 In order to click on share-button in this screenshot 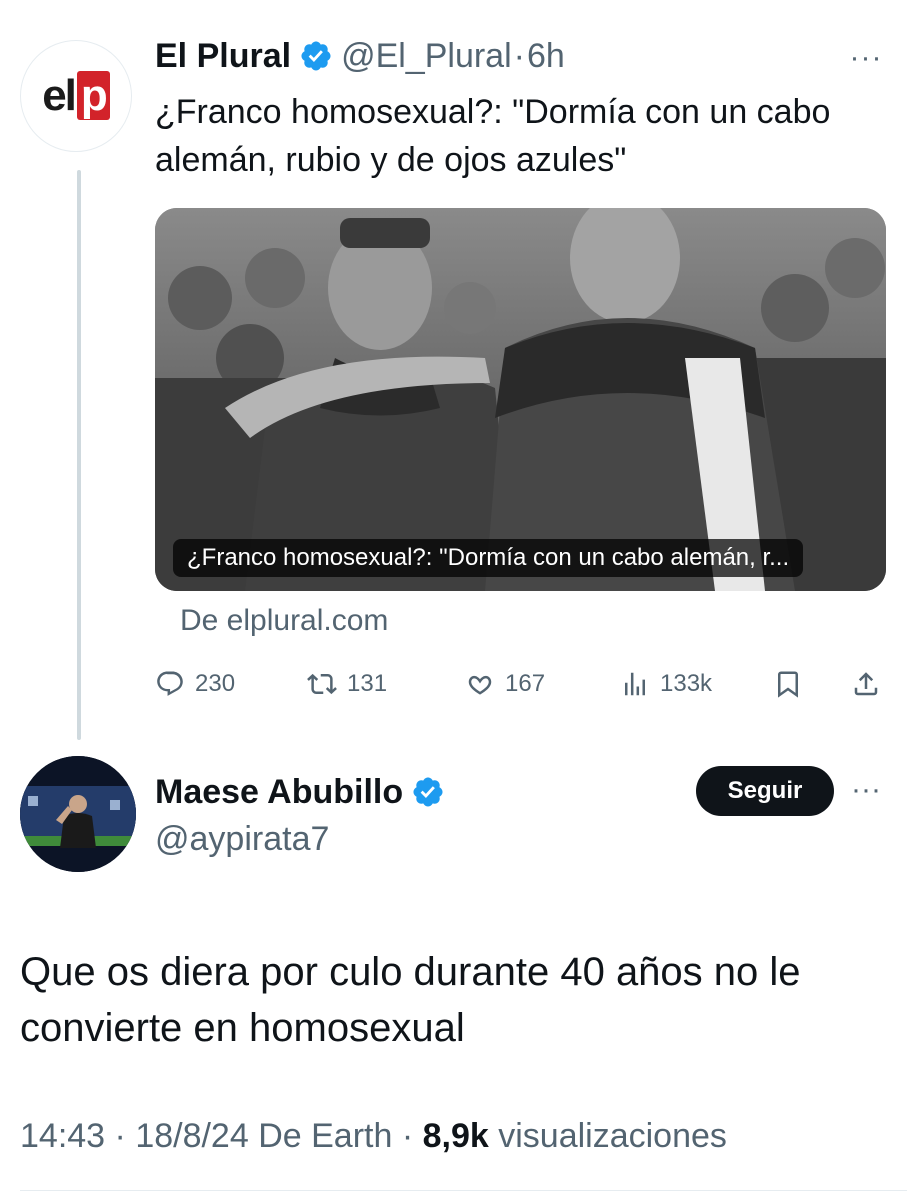, I will do `click(871, 684)`.